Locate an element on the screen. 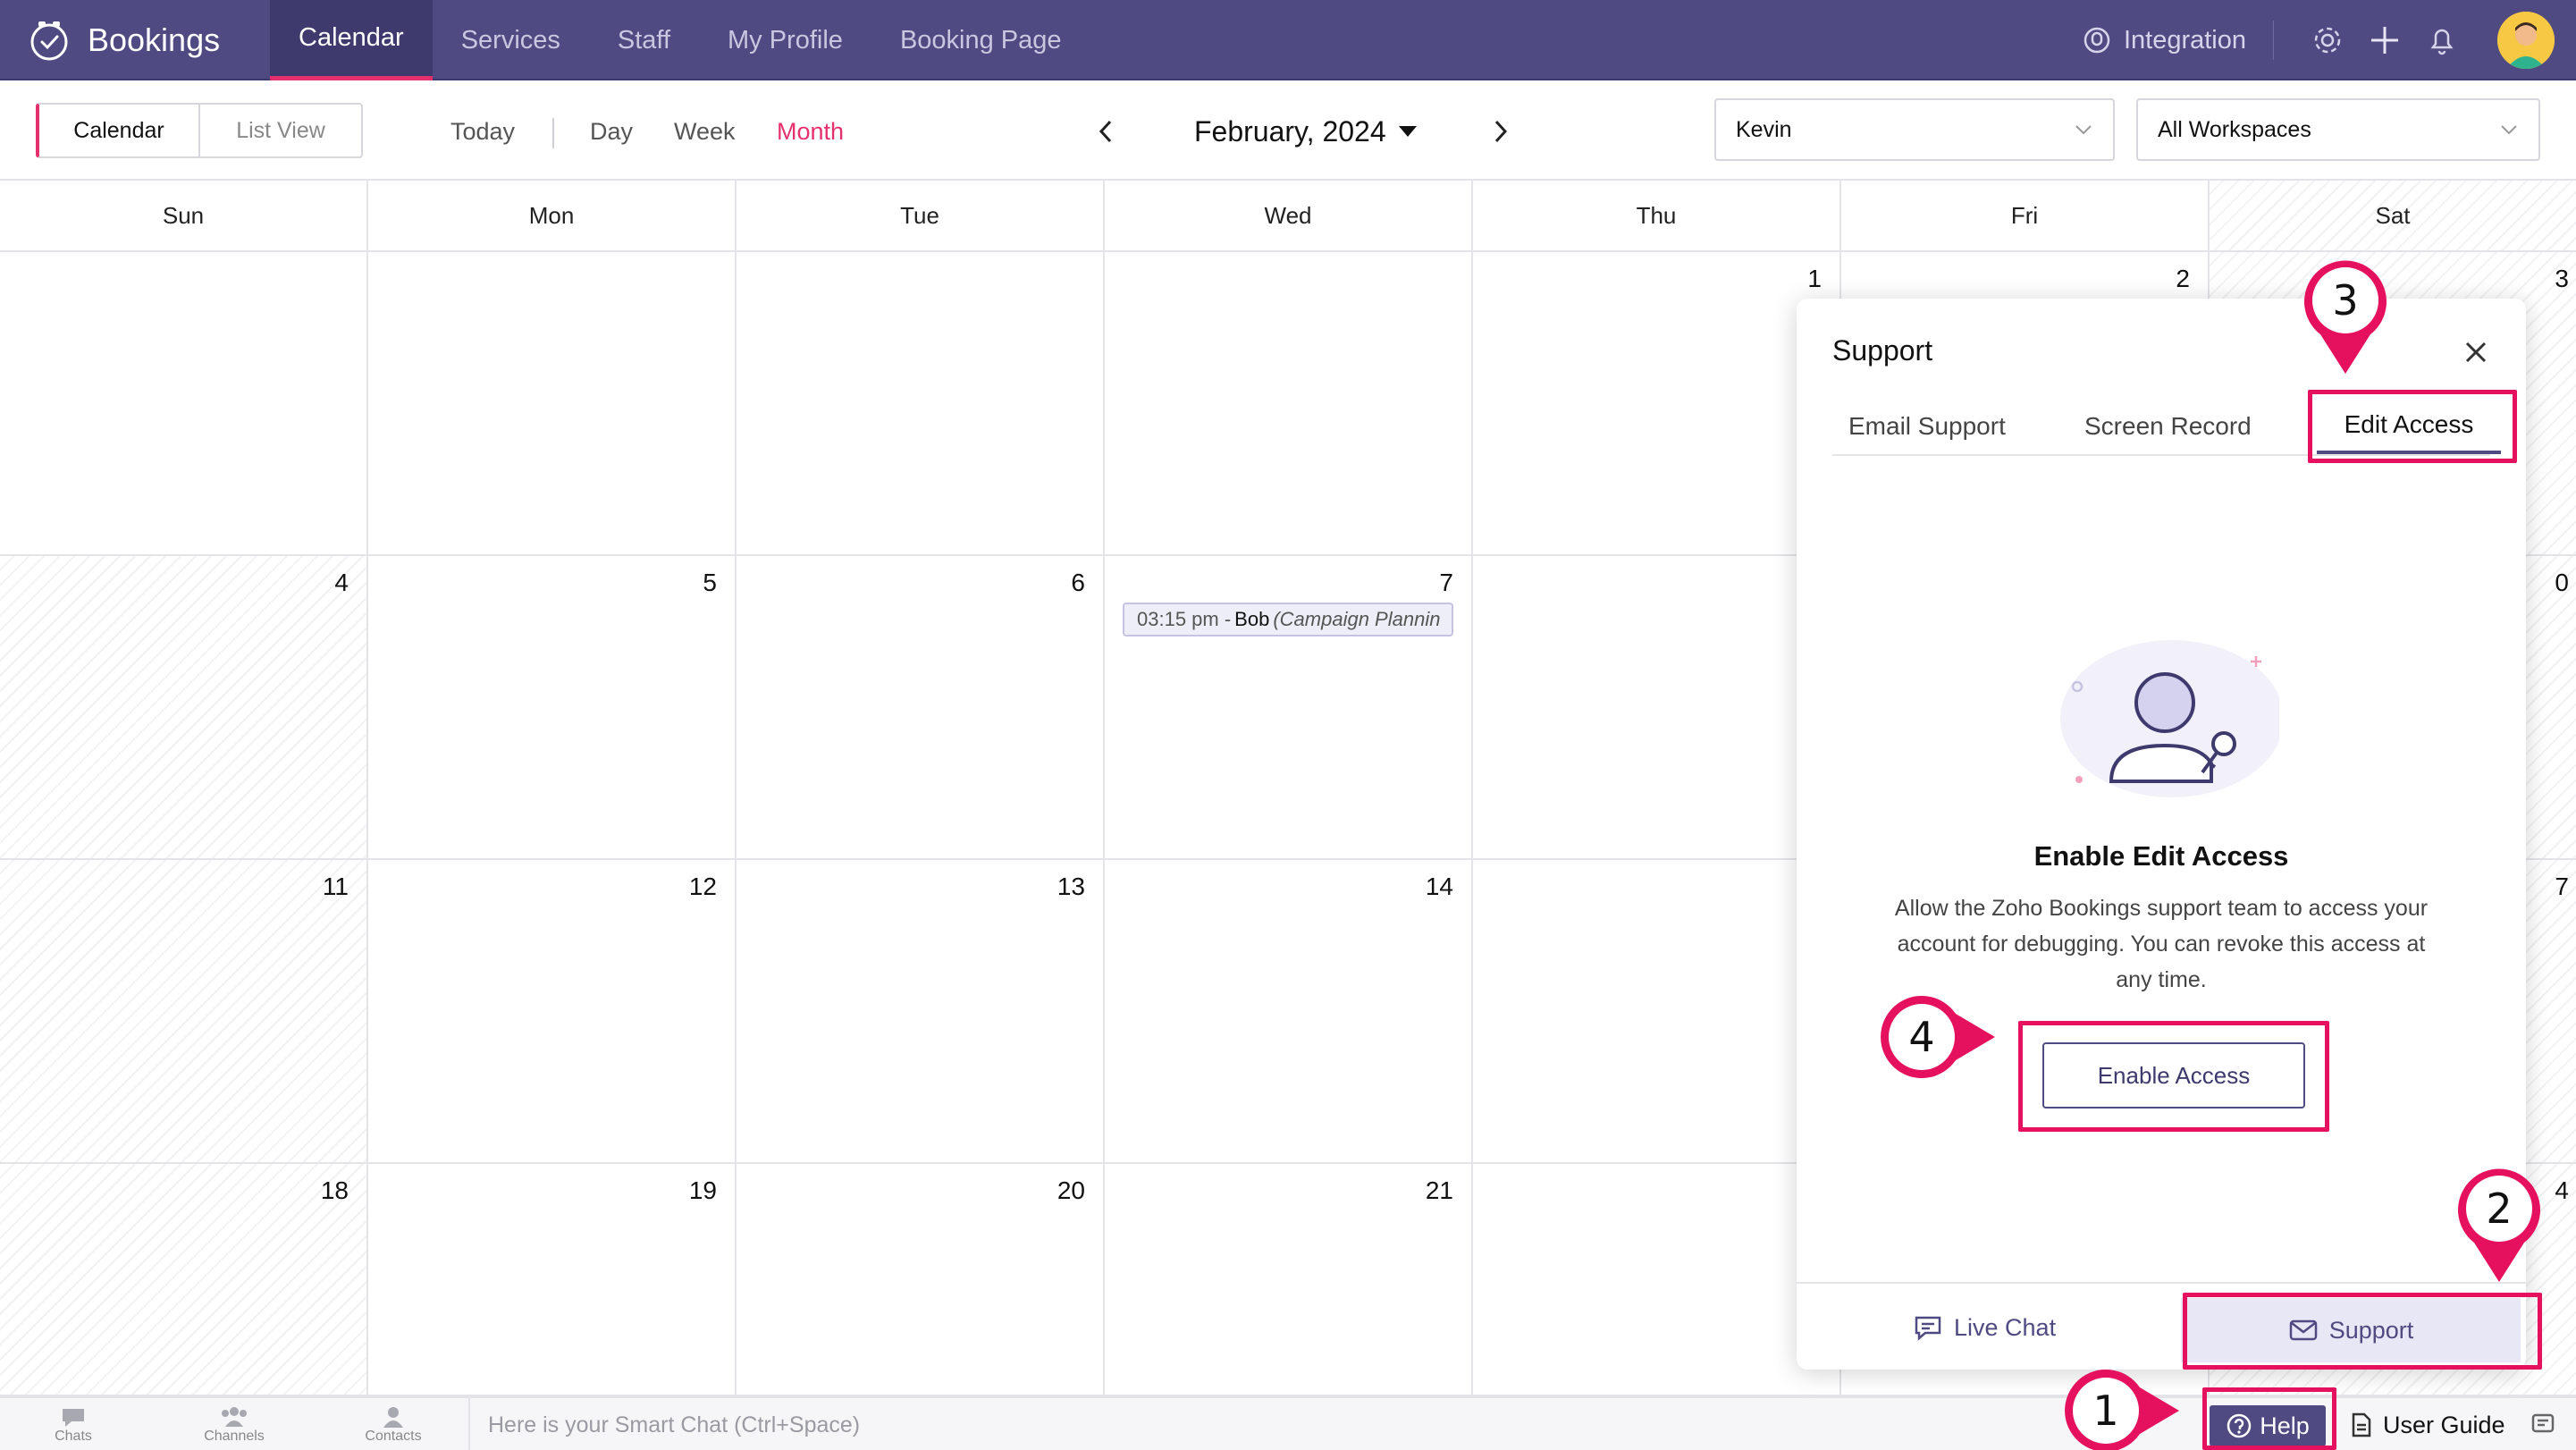  next-month-button is located at coordinates (1501, 131).